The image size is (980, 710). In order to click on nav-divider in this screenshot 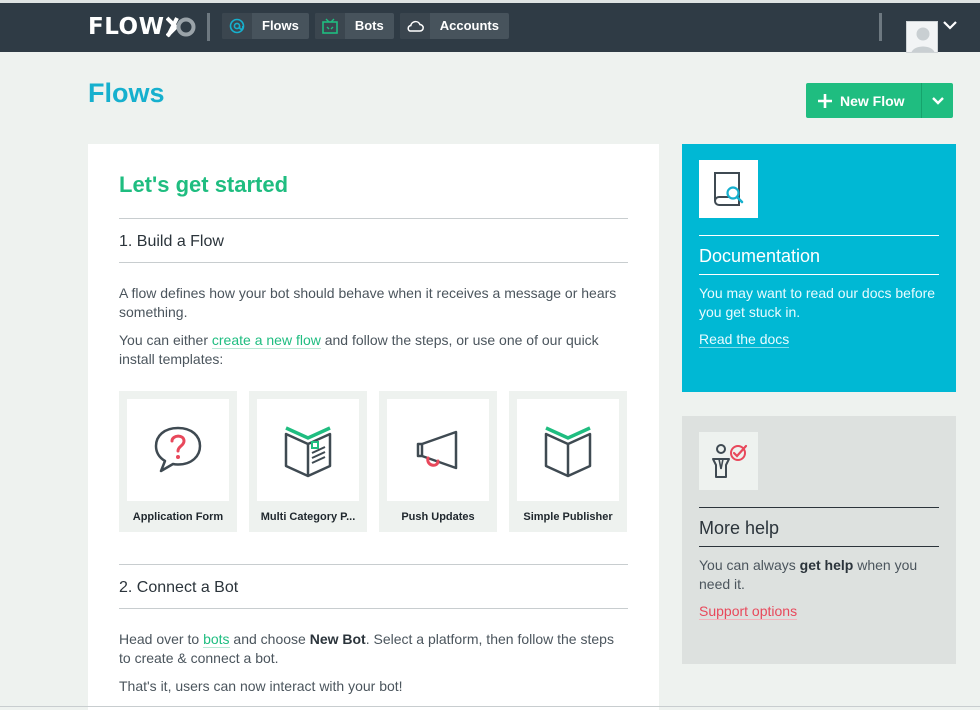, I will do `click(208, 27)`.